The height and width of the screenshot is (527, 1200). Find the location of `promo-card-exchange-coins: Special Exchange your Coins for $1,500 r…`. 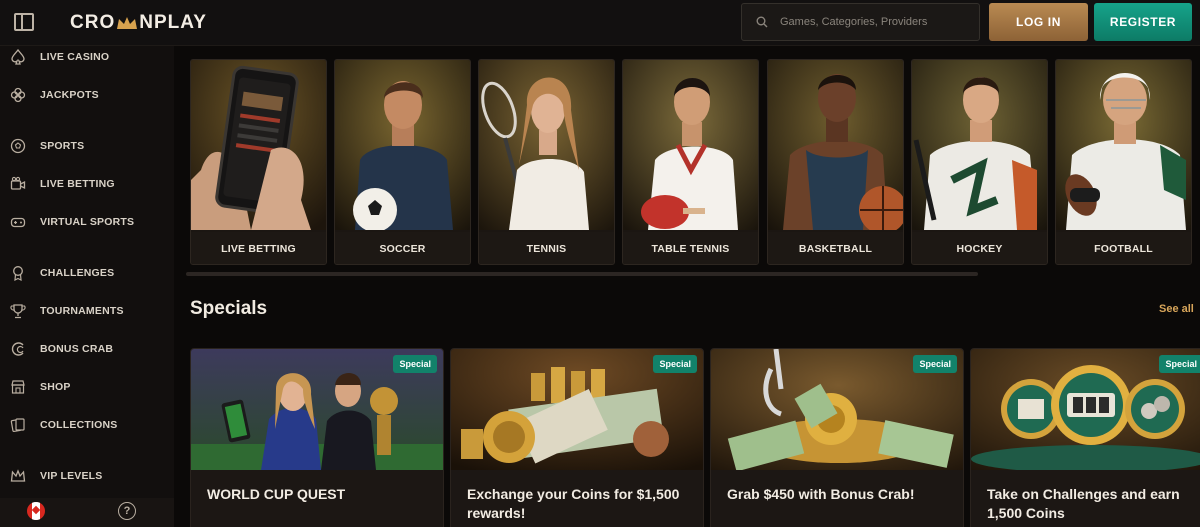

promo-card-exchange-coins: Special Exchange your Coins for $1,500 r… is located at coordinates (577, 437).